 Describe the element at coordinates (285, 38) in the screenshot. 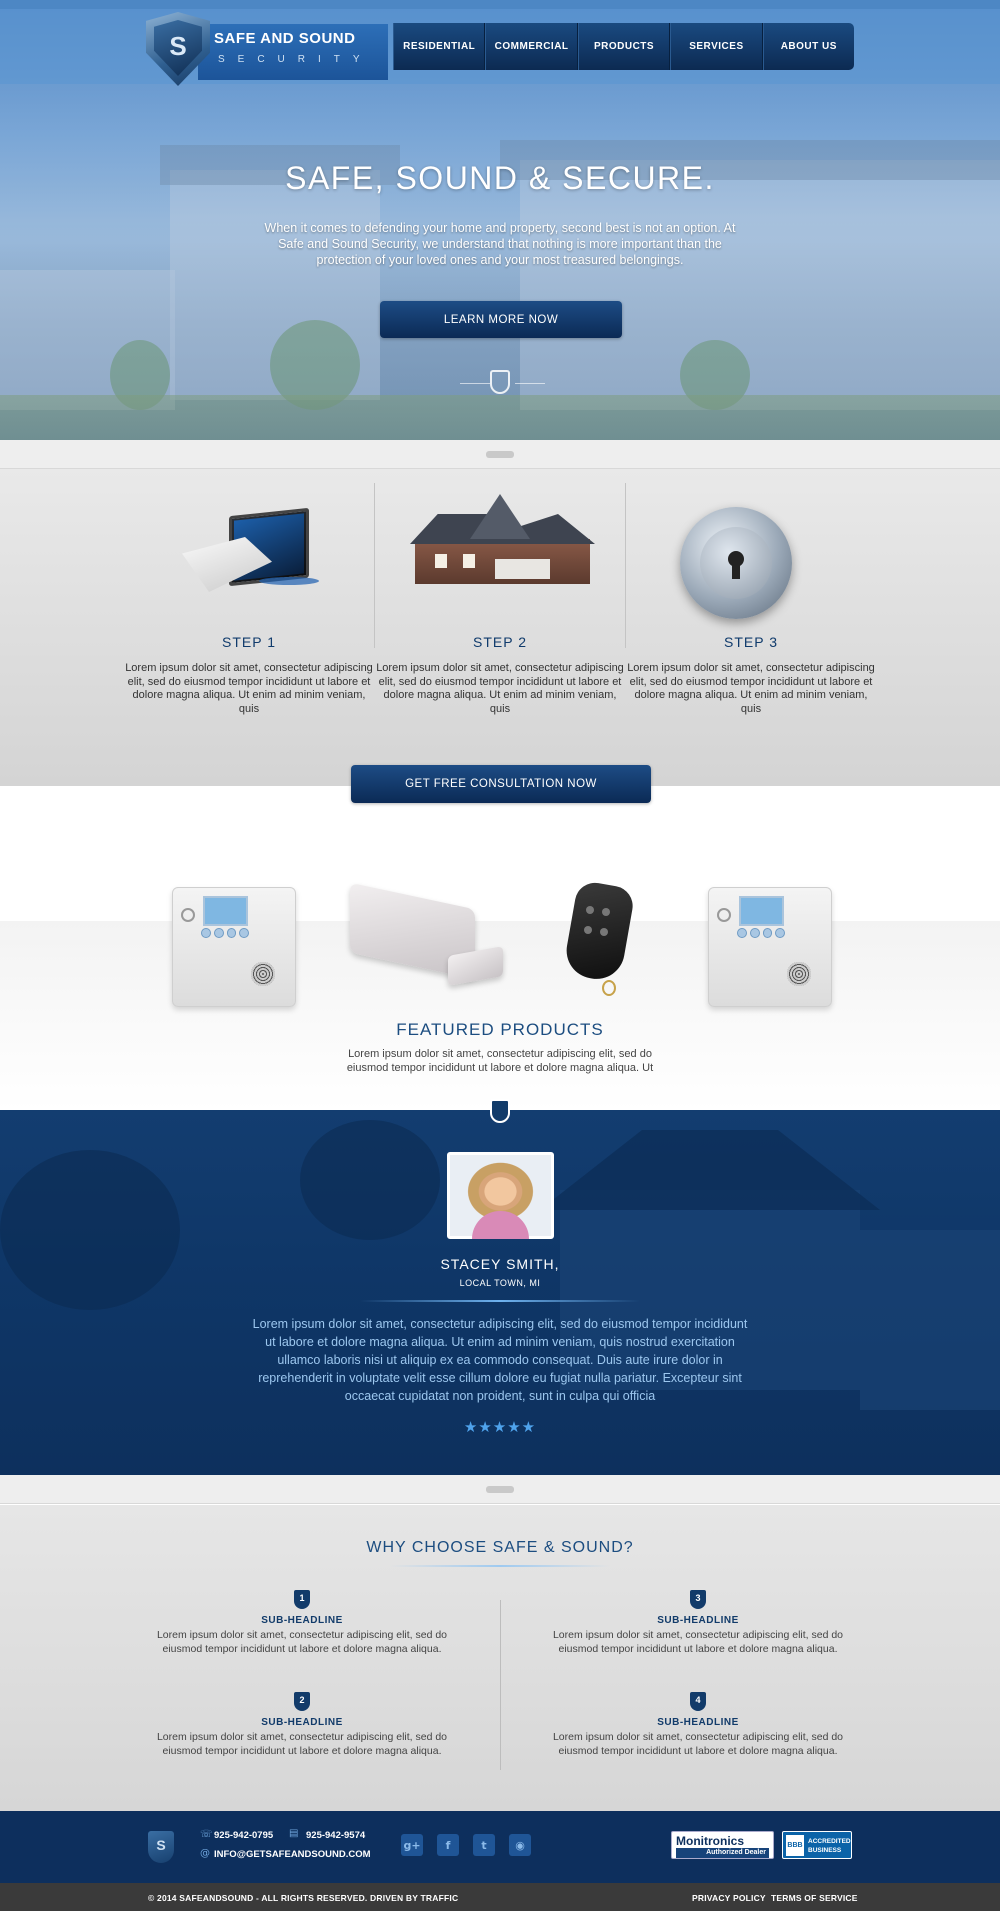

I see `logo-name: SAFE AND SOUND` at that location.